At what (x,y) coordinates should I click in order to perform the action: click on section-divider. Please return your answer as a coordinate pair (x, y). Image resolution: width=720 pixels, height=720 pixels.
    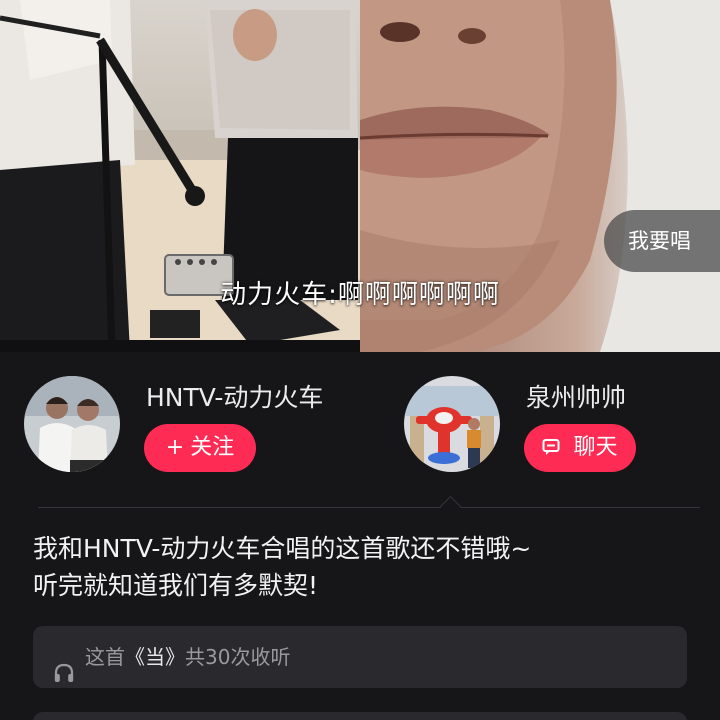
    Looking at the image, I should click on (369, 507).